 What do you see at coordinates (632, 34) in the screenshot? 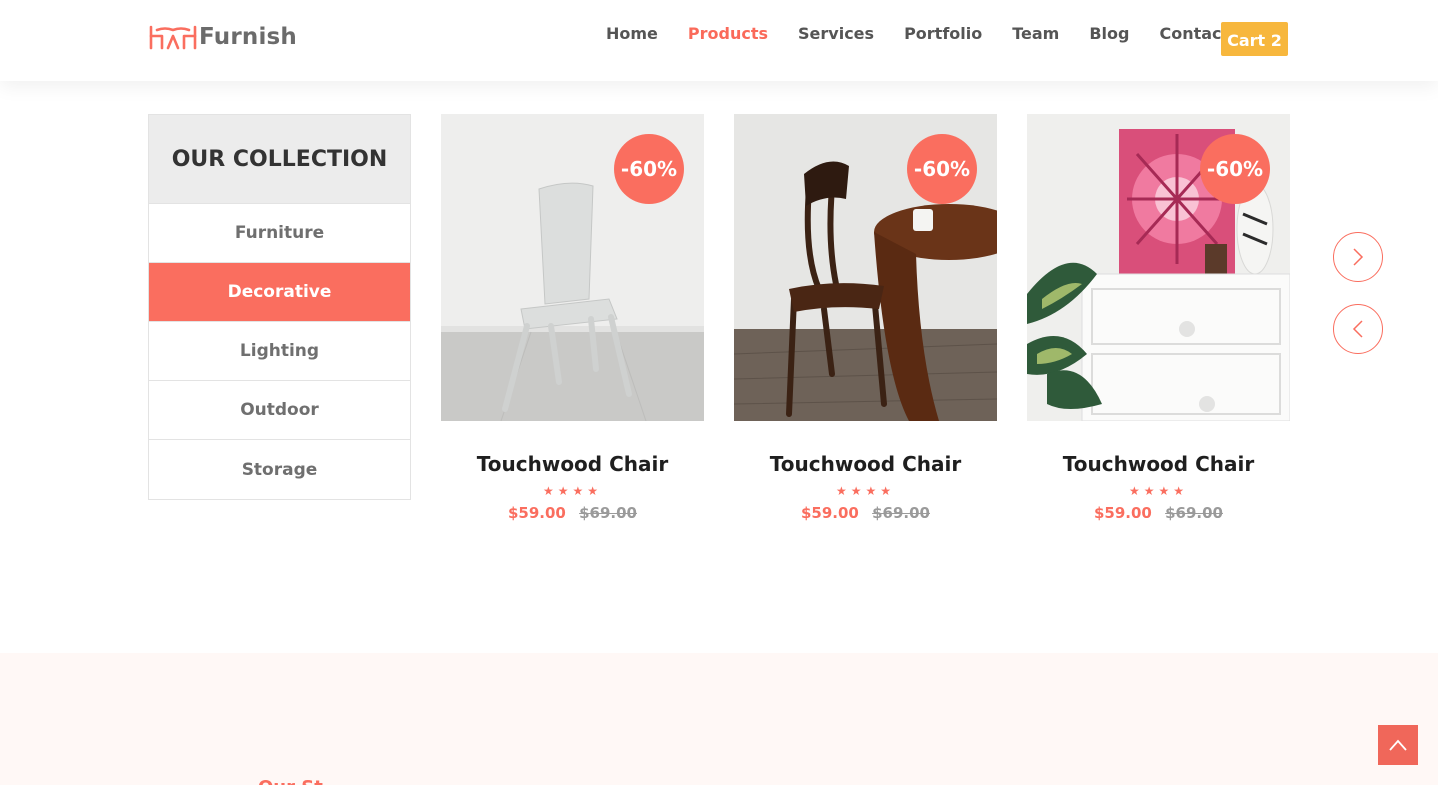
I see `nav-home: Home` at bounding box center [632, 34].